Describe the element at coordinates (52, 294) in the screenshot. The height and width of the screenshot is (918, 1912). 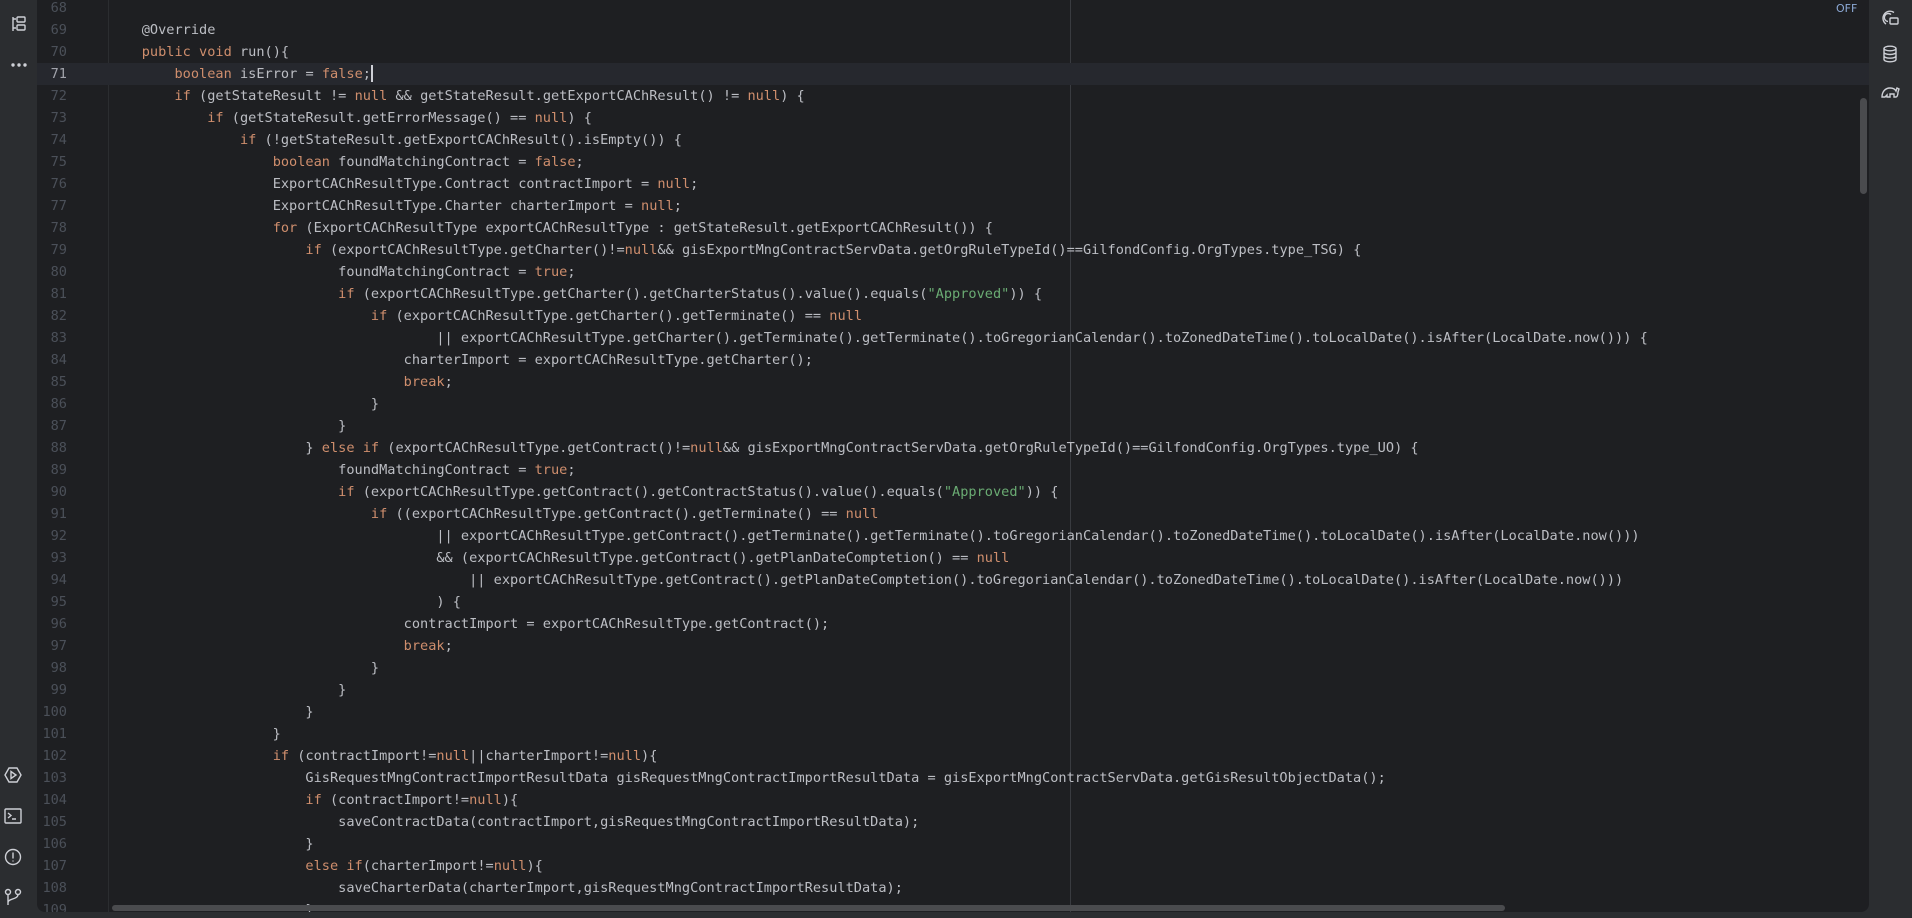
I see `line-number: 81` at that location.